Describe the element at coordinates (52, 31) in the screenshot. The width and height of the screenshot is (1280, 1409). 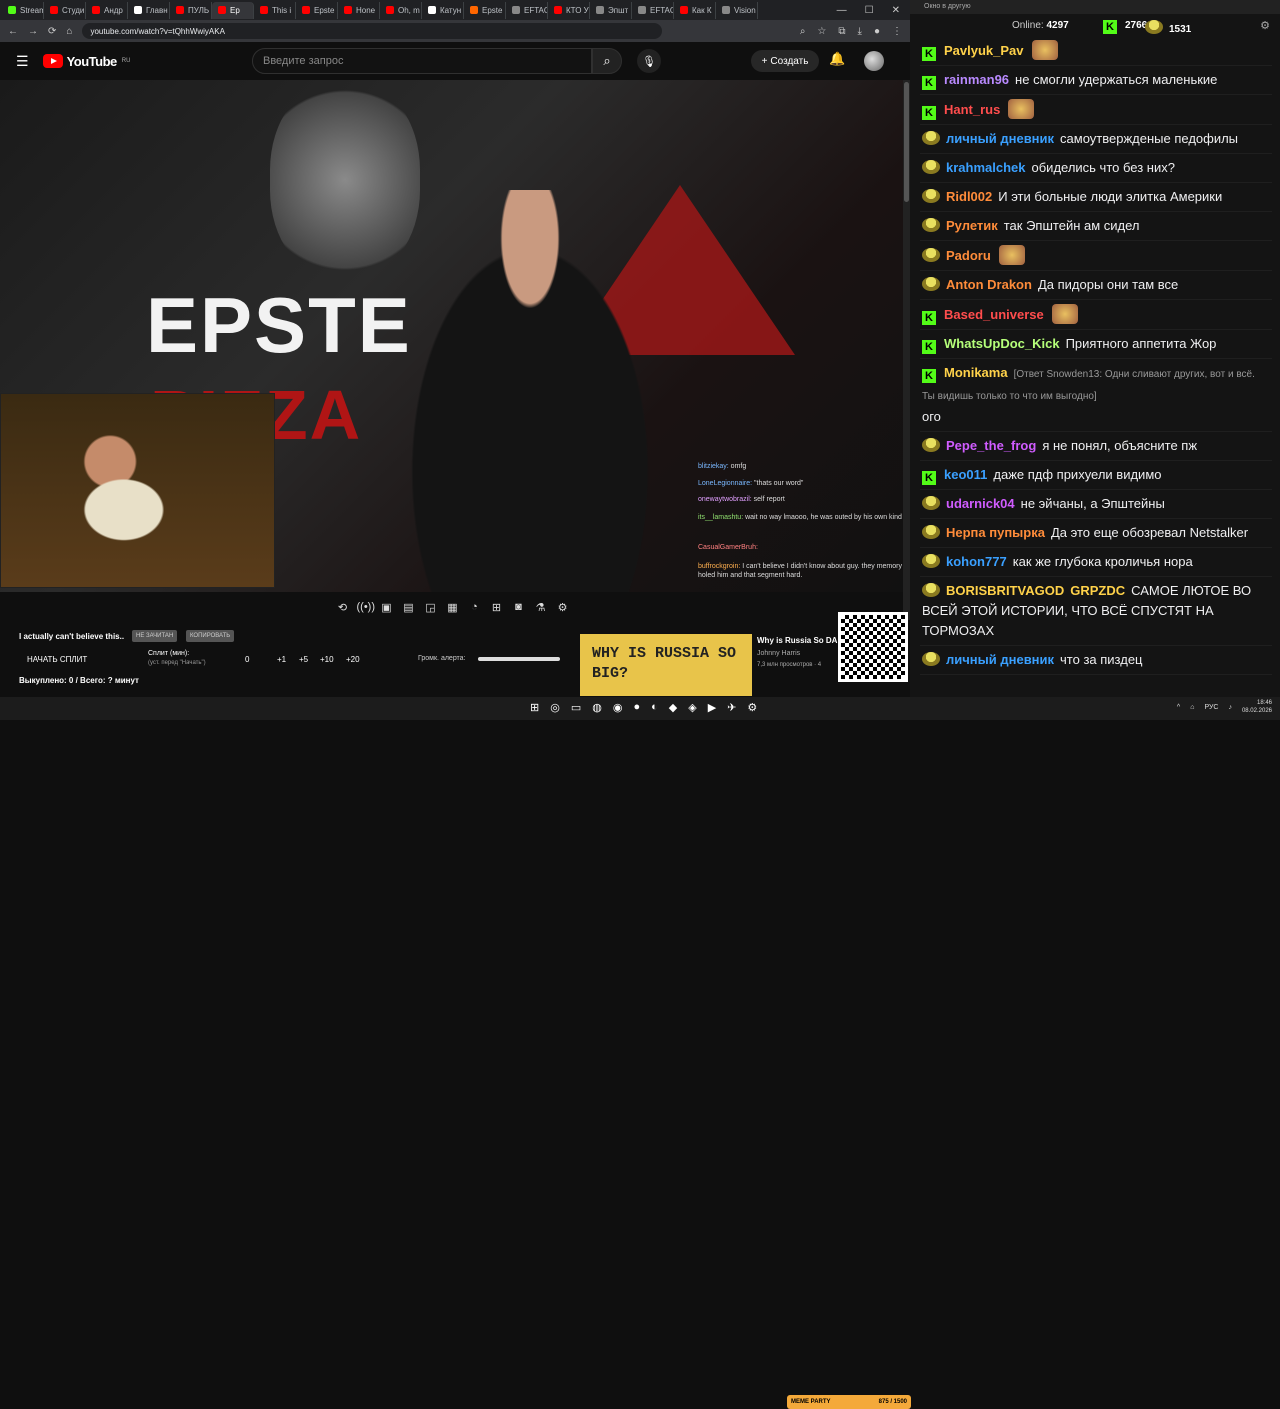
I see `reload-icon: ⟳` at that location.